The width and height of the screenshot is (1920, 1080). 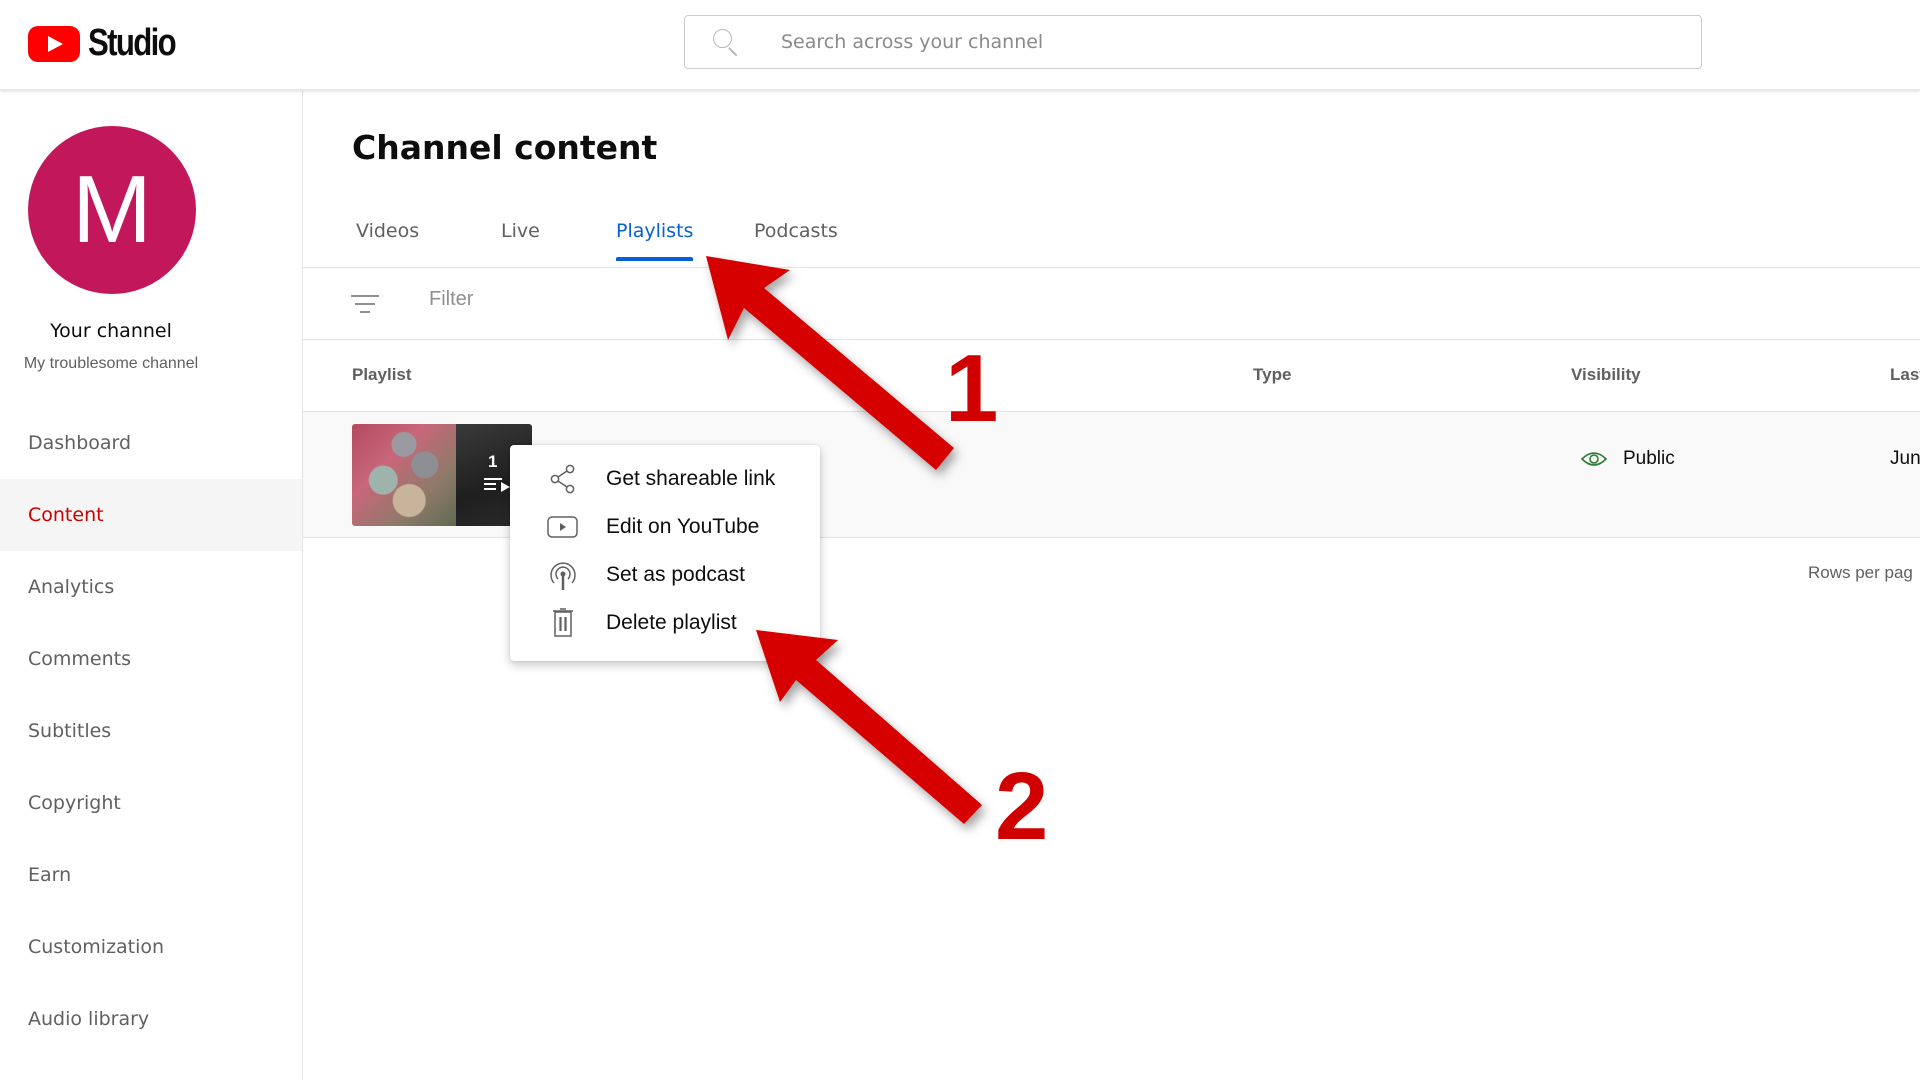 What do you see at coordinates (1594, 459) in the screenshot?
I see `eye-icon` at bounding box center [1594, 459].